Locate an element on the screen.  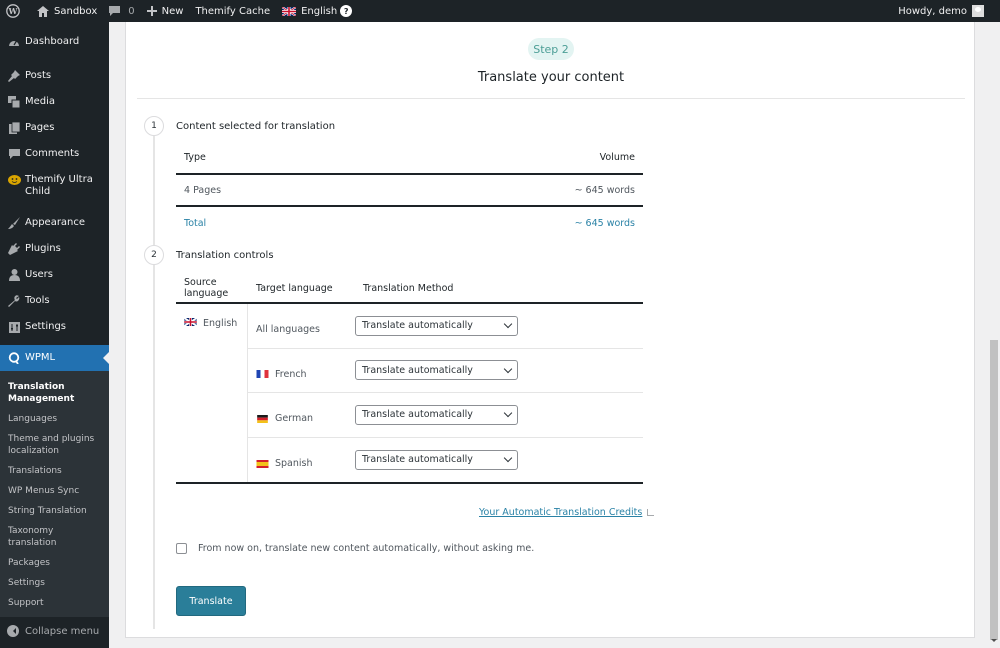
plus-icon is located at coordinates (151, 11).